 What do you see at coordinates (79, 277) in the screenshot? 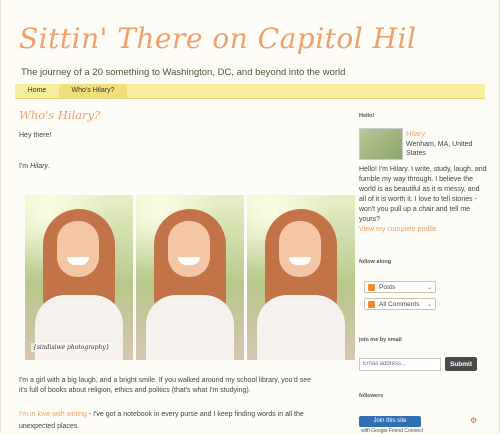
I see `photo-frame: {sindisiwe photography}` at bounding box center [79, 277].